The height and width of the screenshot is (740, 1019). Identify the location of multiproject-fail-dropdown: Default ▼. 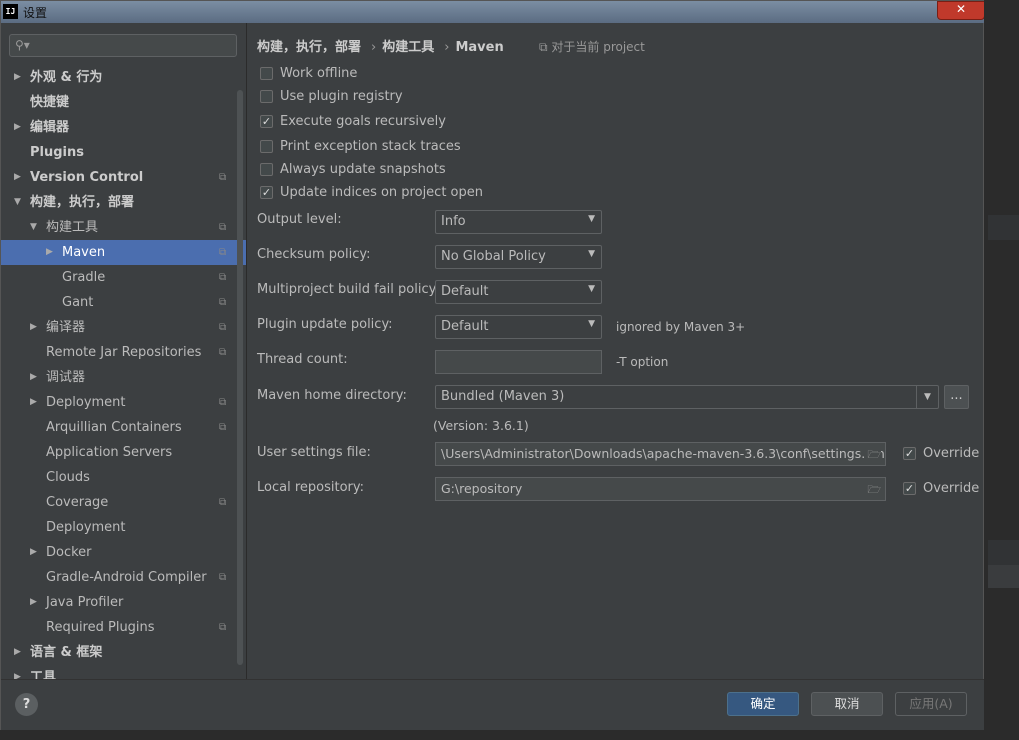
(518, 292).